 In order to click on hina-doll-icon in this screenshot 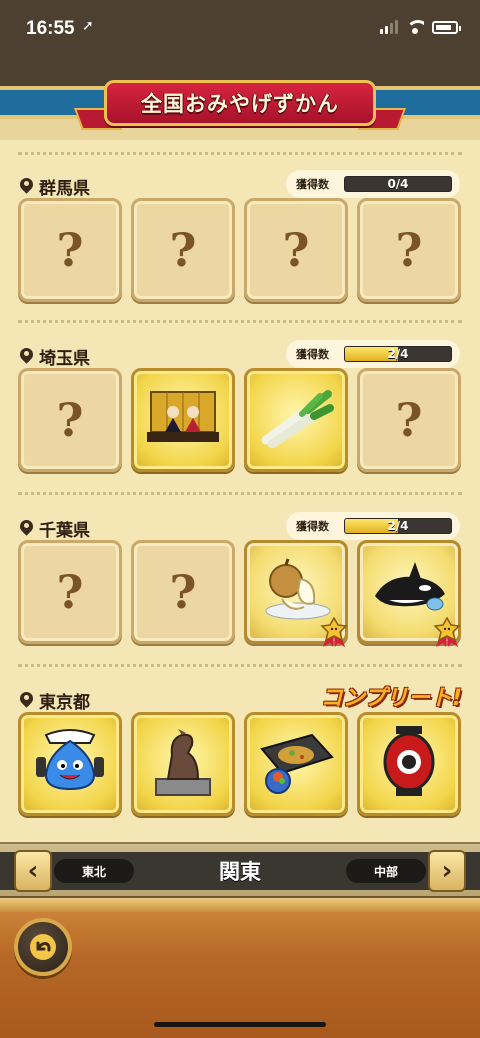, I will do `click(183, 420)`.